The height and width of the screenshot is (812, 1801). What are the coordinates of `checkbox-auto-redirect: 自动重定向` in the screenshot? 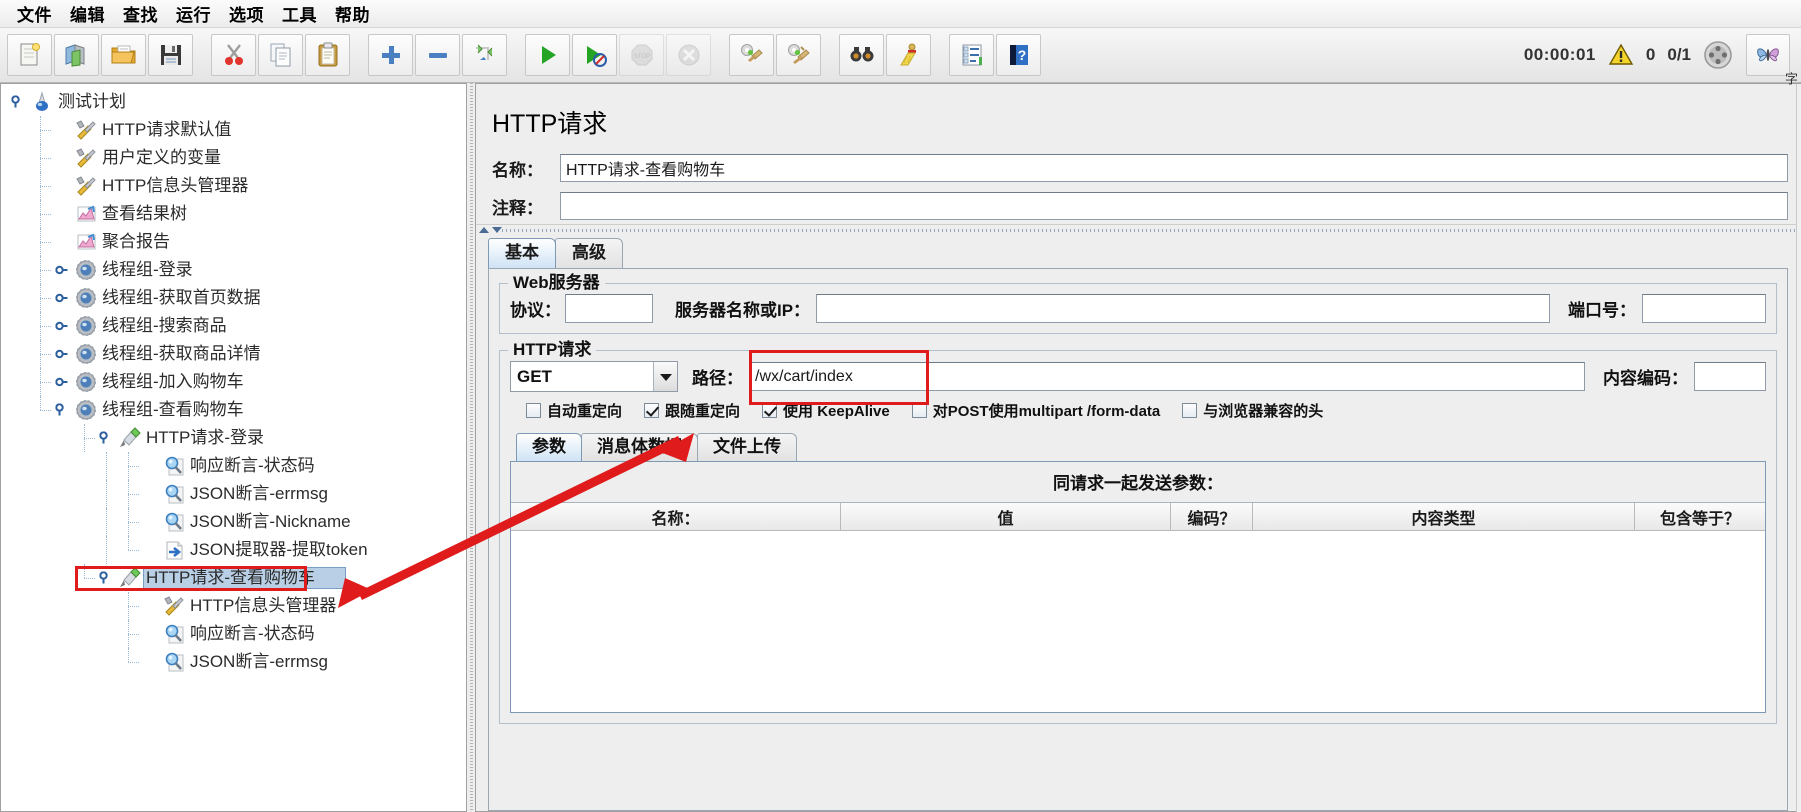 It's located at (574, 410).